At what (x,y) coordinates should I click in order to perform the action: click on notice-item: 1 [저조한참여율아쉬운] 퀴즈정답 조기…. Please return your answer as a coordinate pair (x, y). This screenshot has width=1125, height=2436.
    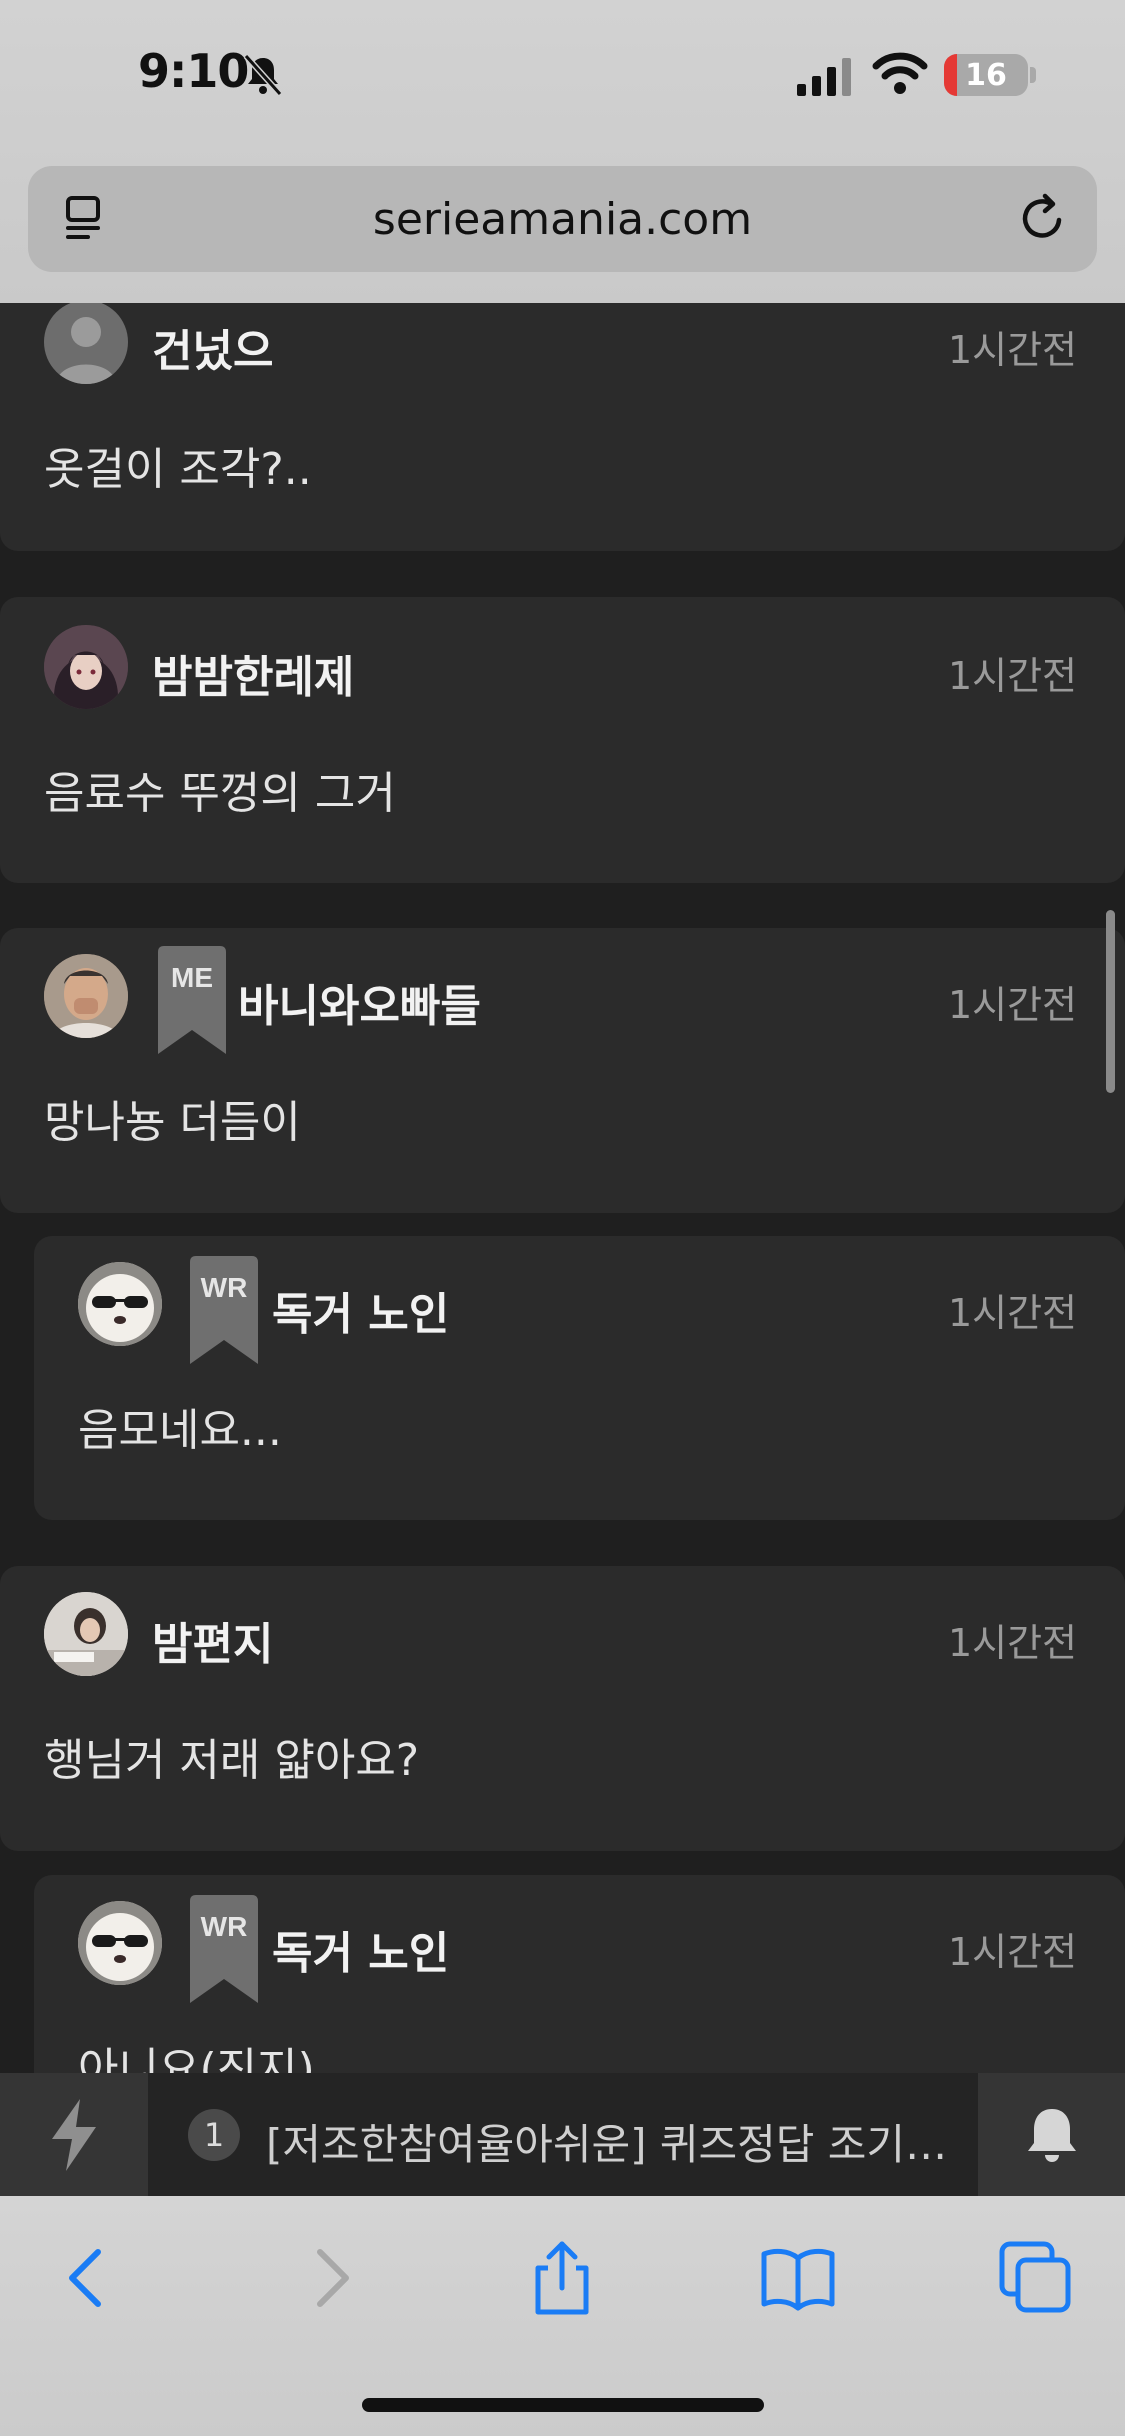
    Looking at the image, I should click on (563, 2134).